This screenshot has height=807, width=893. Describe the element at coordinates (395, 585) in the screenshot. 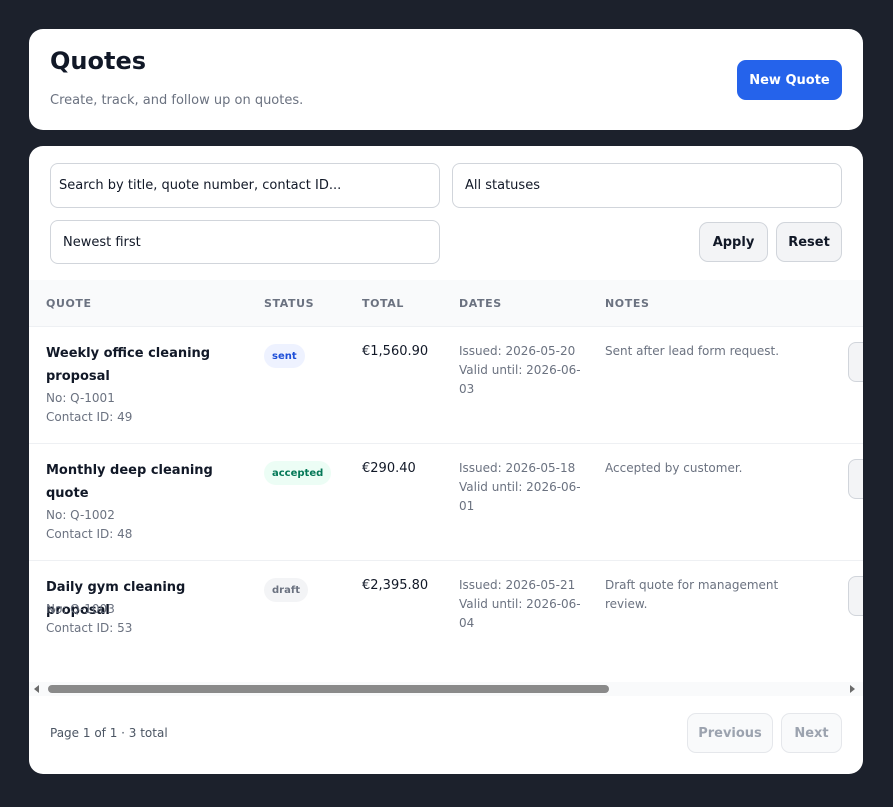

I see `quote-total: €2,395.80` at that location.